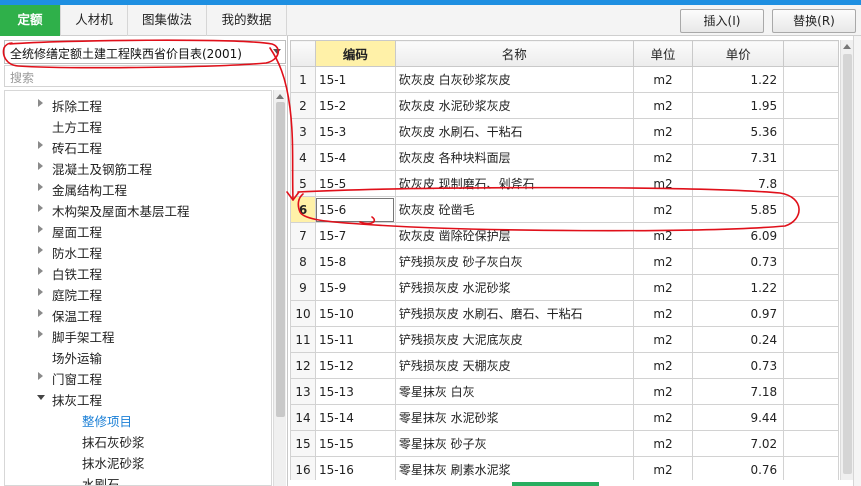 The image size is (861, 486). What do you see at coordinates (355, 79) in the screenshot?
I see `code-cell: 15-1` at bounding box center [355, 79].